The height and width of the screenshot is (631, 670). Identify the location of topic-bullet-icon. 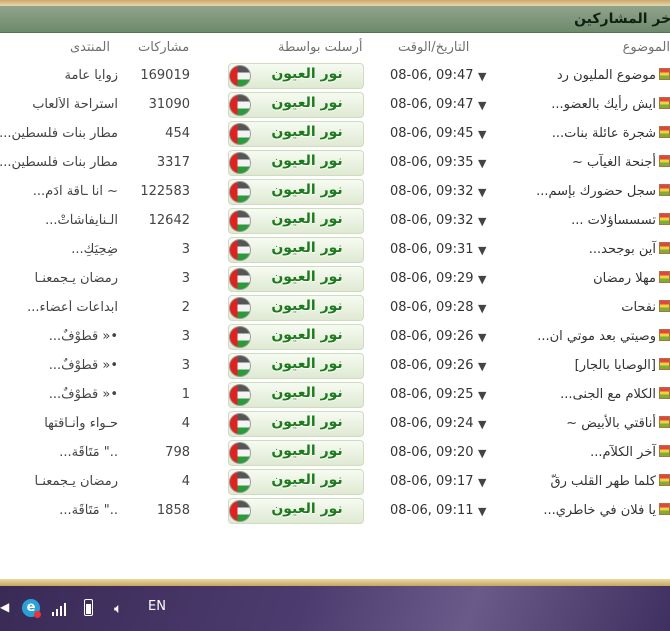
(664, 480).